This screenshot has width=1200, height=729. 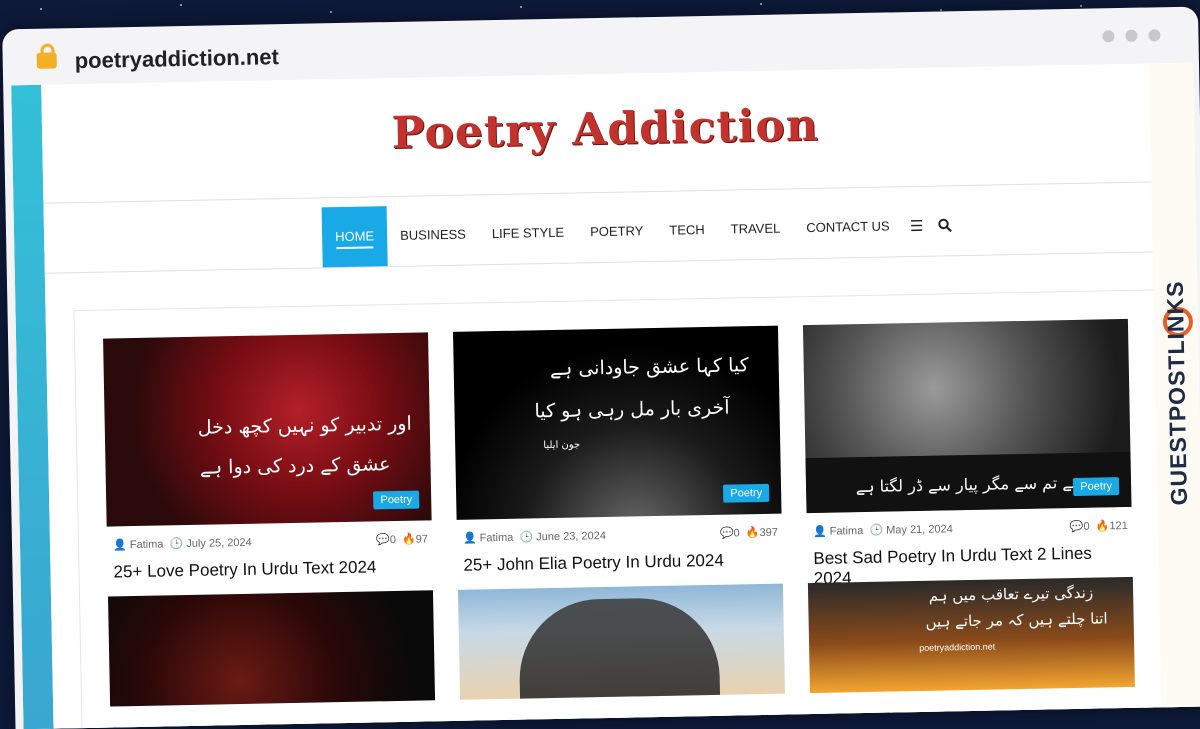 What do you see at coordinates (606, 192) in the screenshot?
I see `header-divider` at bounding box center [606, 192].